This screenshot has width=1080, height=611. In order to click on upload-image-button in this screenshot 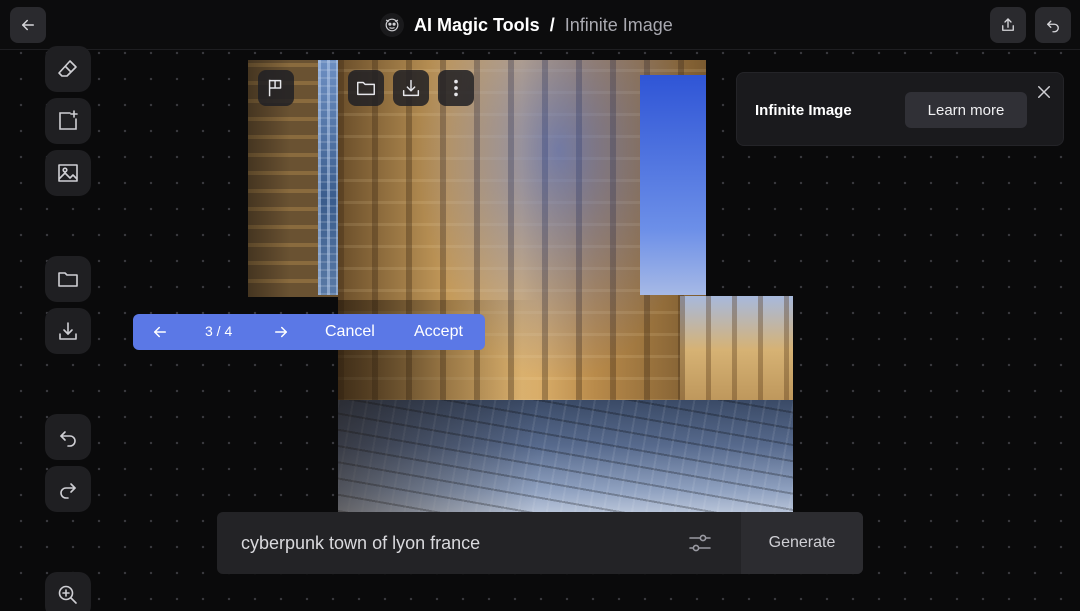, I will do `click(68, 173)`.